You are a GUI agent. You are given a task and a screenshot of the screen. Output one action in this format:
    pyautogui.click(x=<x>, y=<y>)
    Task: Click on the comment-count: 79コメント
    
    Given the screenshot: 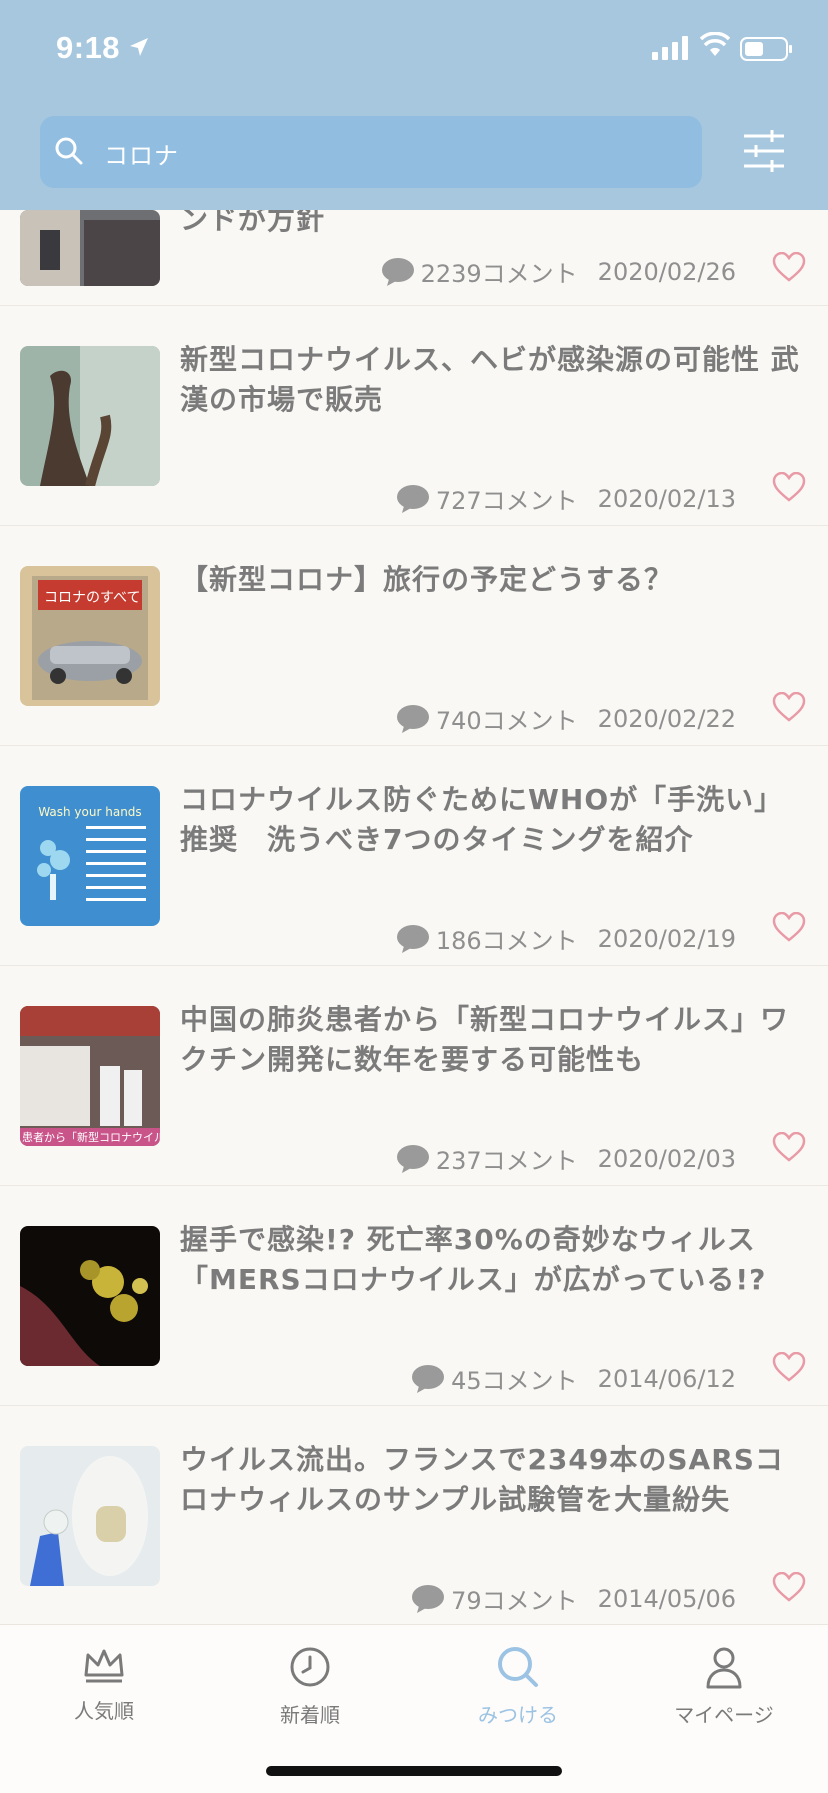 What is the action you would take?
    pyautogui.click(x=514, y=1601)
    